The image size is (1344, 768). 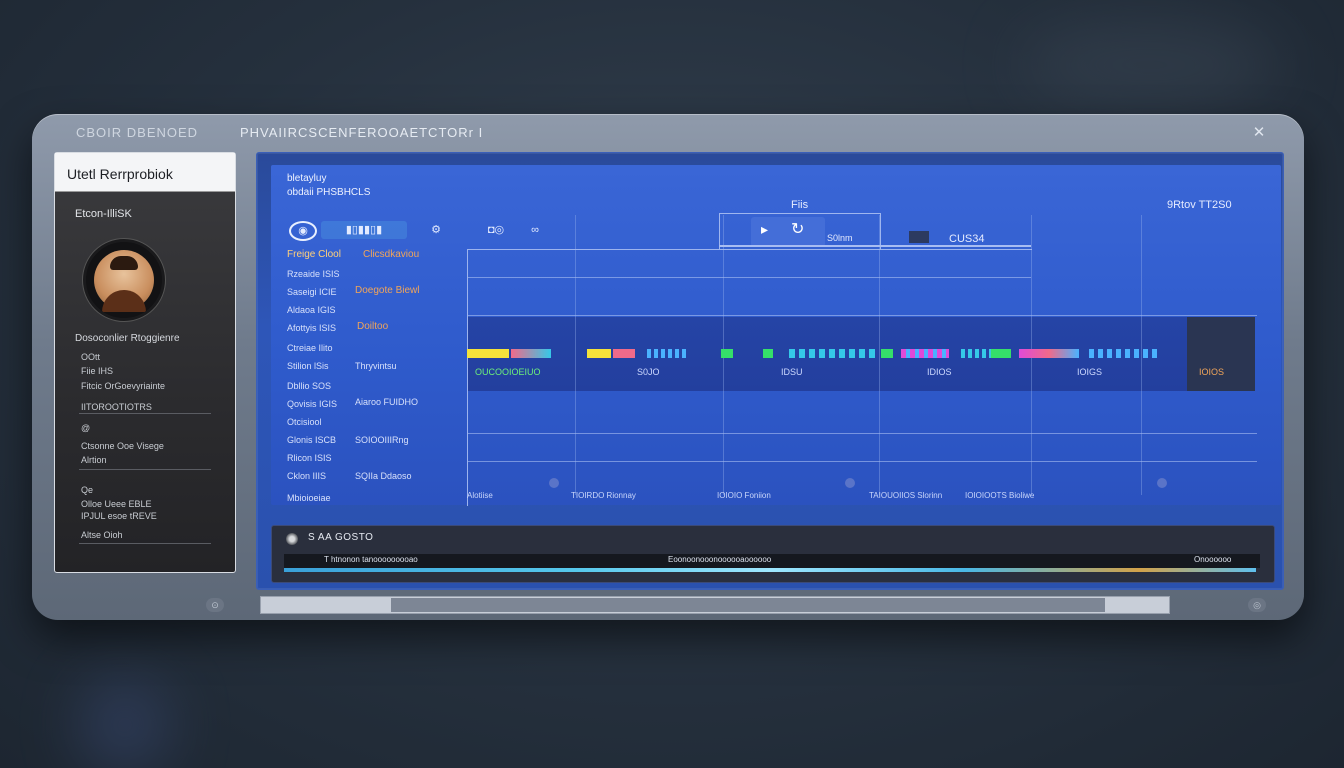 What do you see at coordinates (496, 230) in the screenshot?
I see `media-icon: ◘◎` at bounding box center [496, 230].